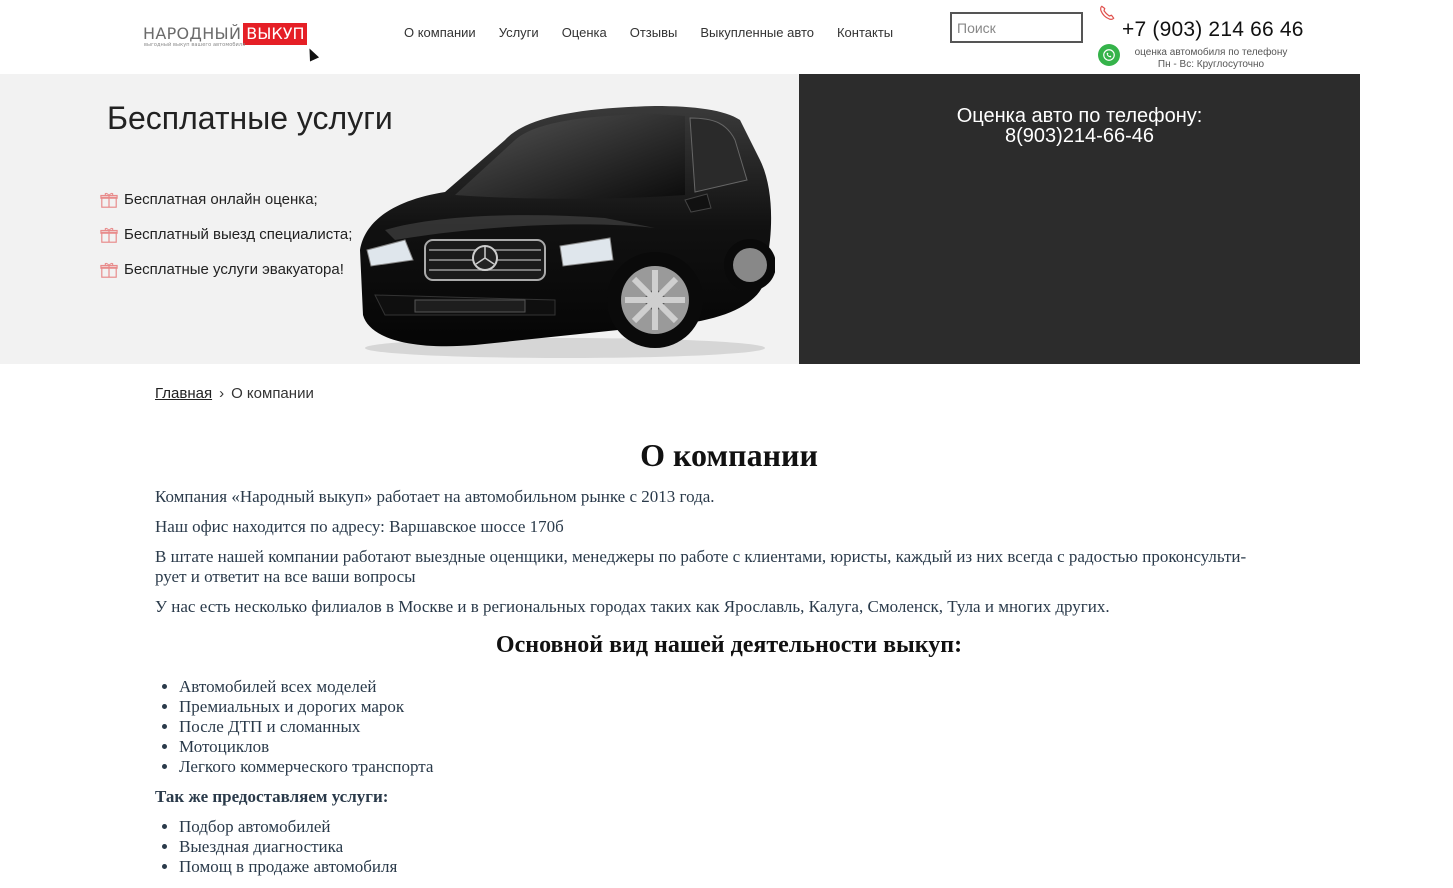 The width and height of the screenshot is (1453, 888). Describe the element at coordinates (306, 747) in the screenshot. I see `list-item: Мотоциклов` at that location.